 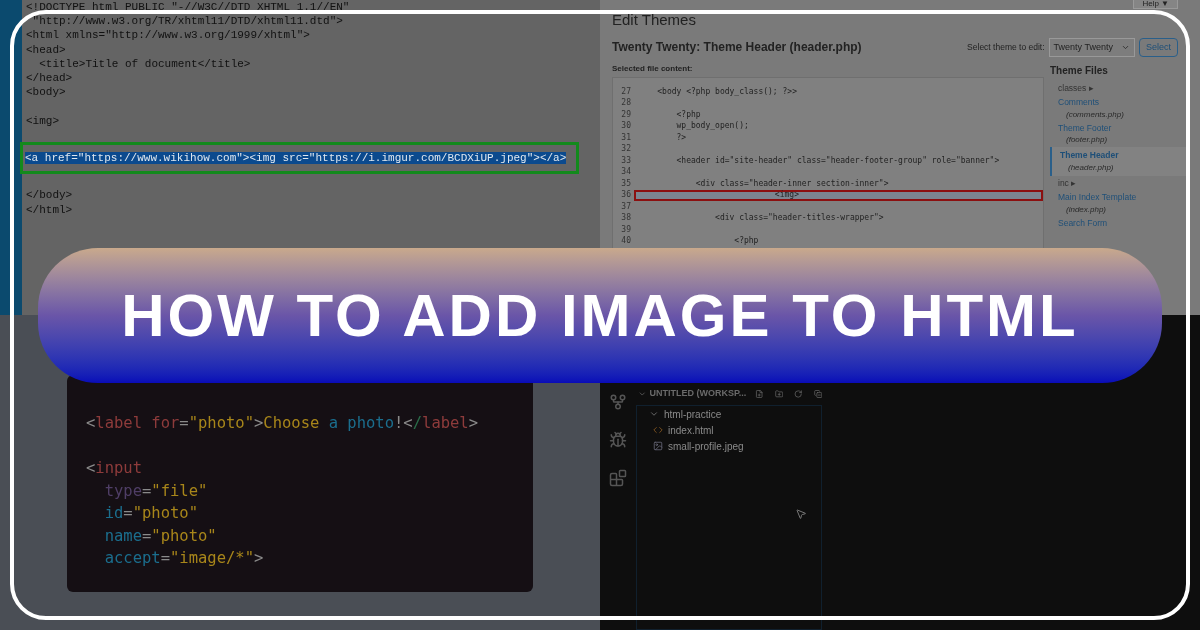 What do you see at coordinates (801, 514) in the screenshot?
I see `mouse-cursor-icon` at bounding box center [801, 514].